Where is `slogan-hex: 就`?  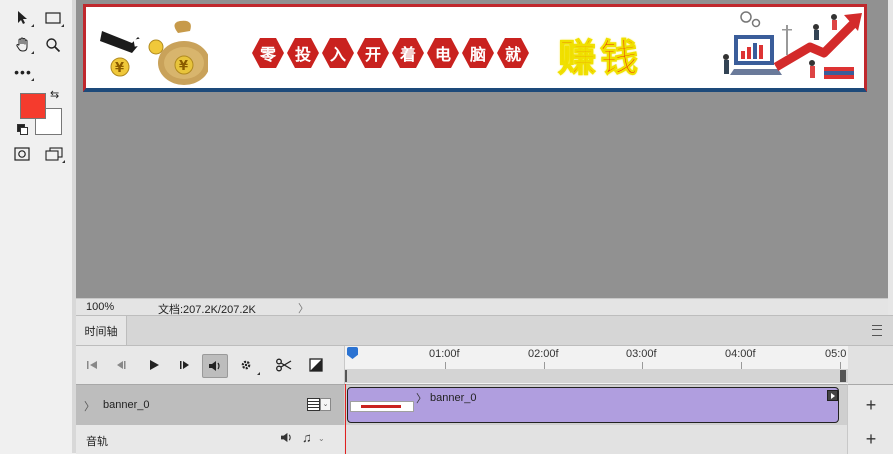 slogan-hex: 就 is located at coordinates (513, 53).